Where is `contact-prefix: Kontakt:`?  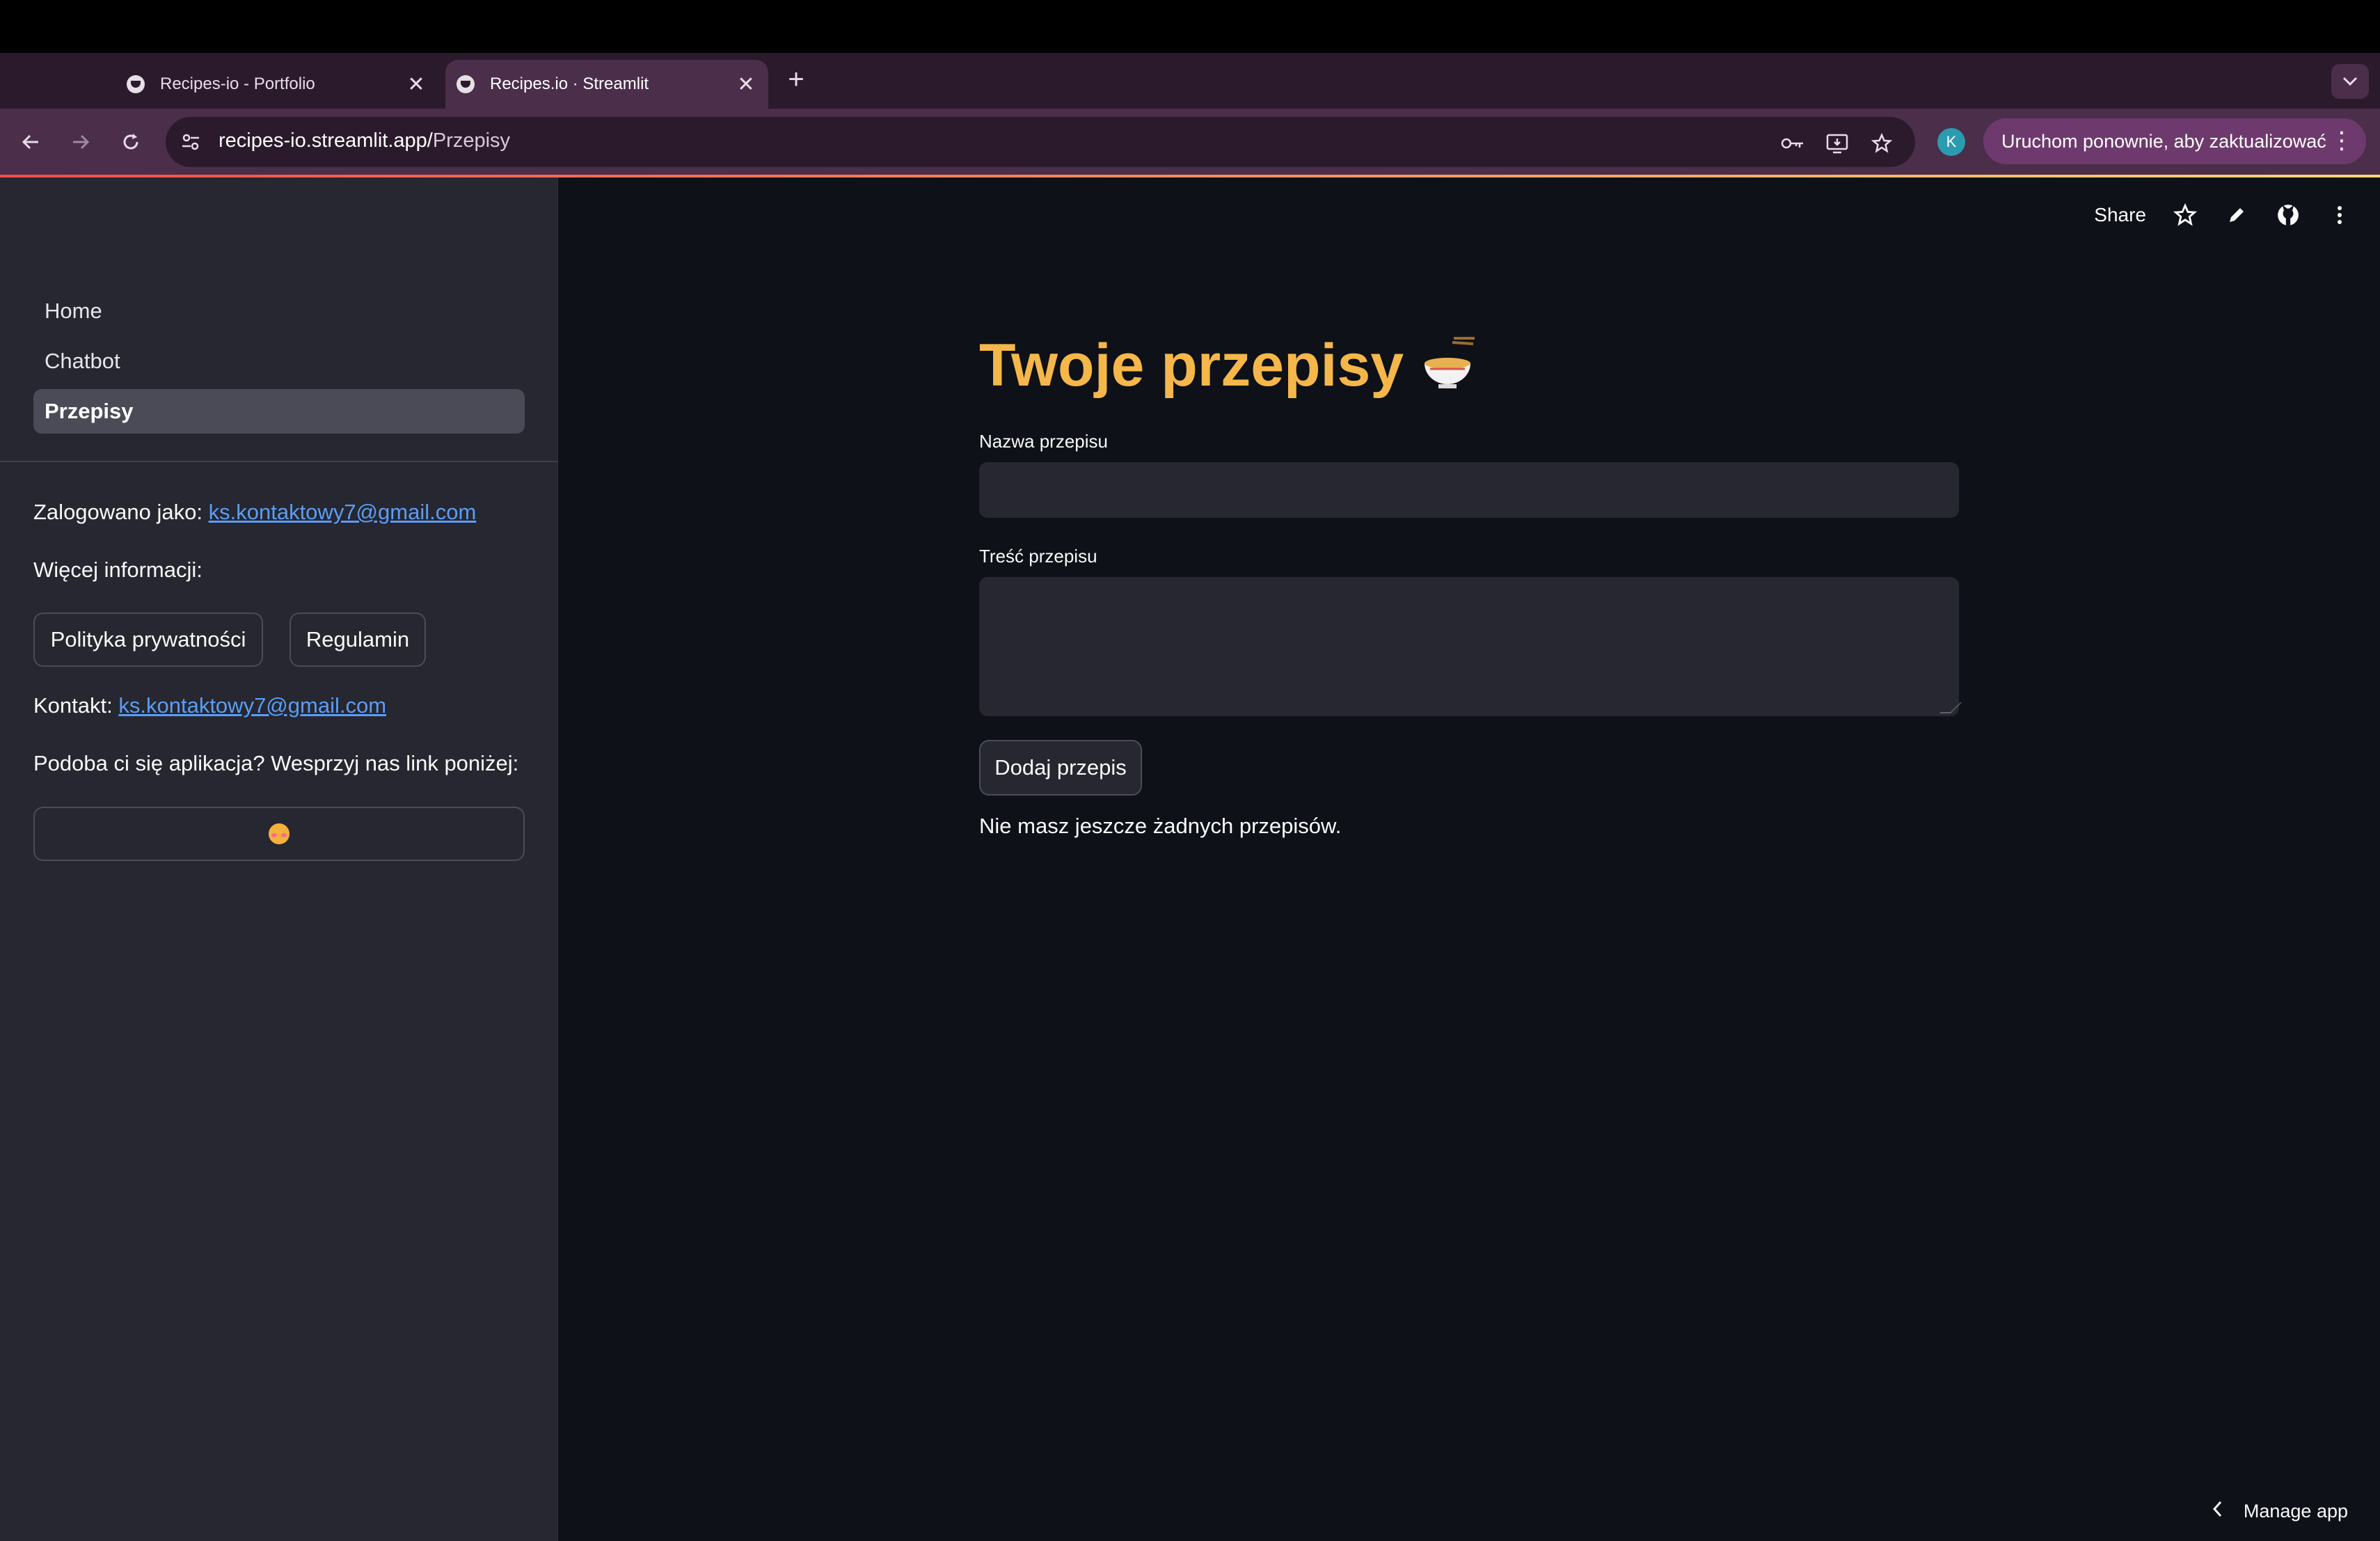 contact-prefix: Kontakt: is located at coordinates (73, 705).